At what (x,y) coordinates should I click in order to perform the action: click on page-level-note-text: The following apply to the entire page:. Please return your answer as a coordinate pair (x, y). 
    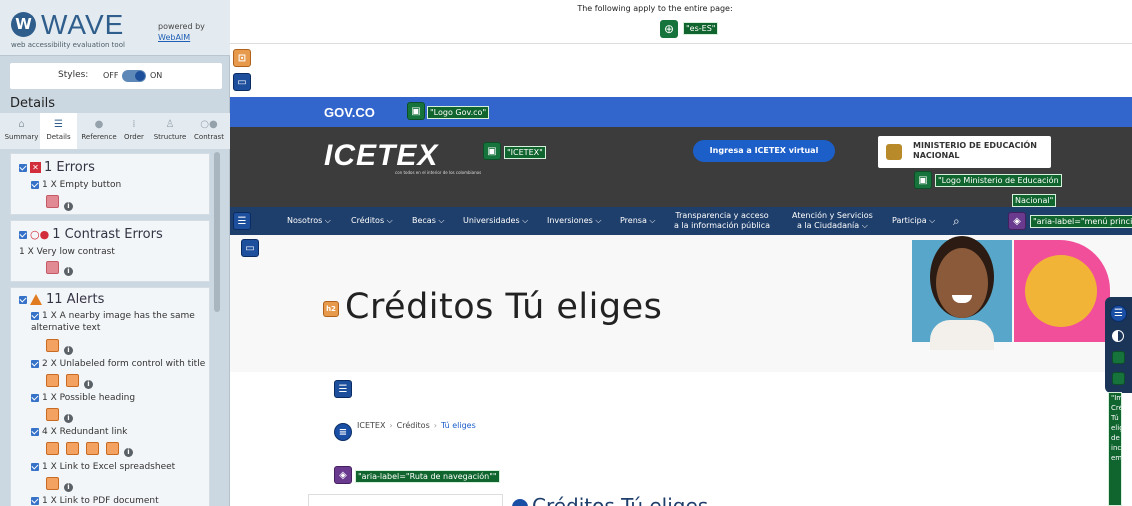
    Looking at the image, I should click on (655, 8).